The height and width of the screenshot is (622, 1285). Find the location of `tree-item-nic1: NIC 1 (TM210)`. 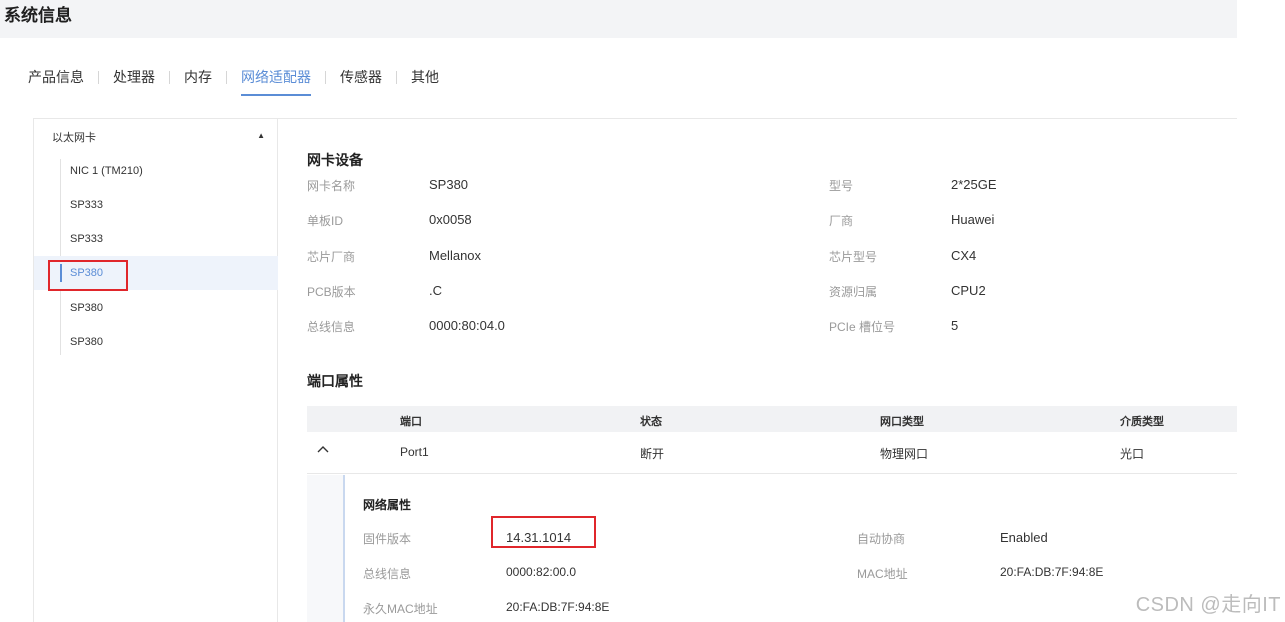

tree-item-nic1: NIC 1 (TM210) is located at coordinates (156, 171).